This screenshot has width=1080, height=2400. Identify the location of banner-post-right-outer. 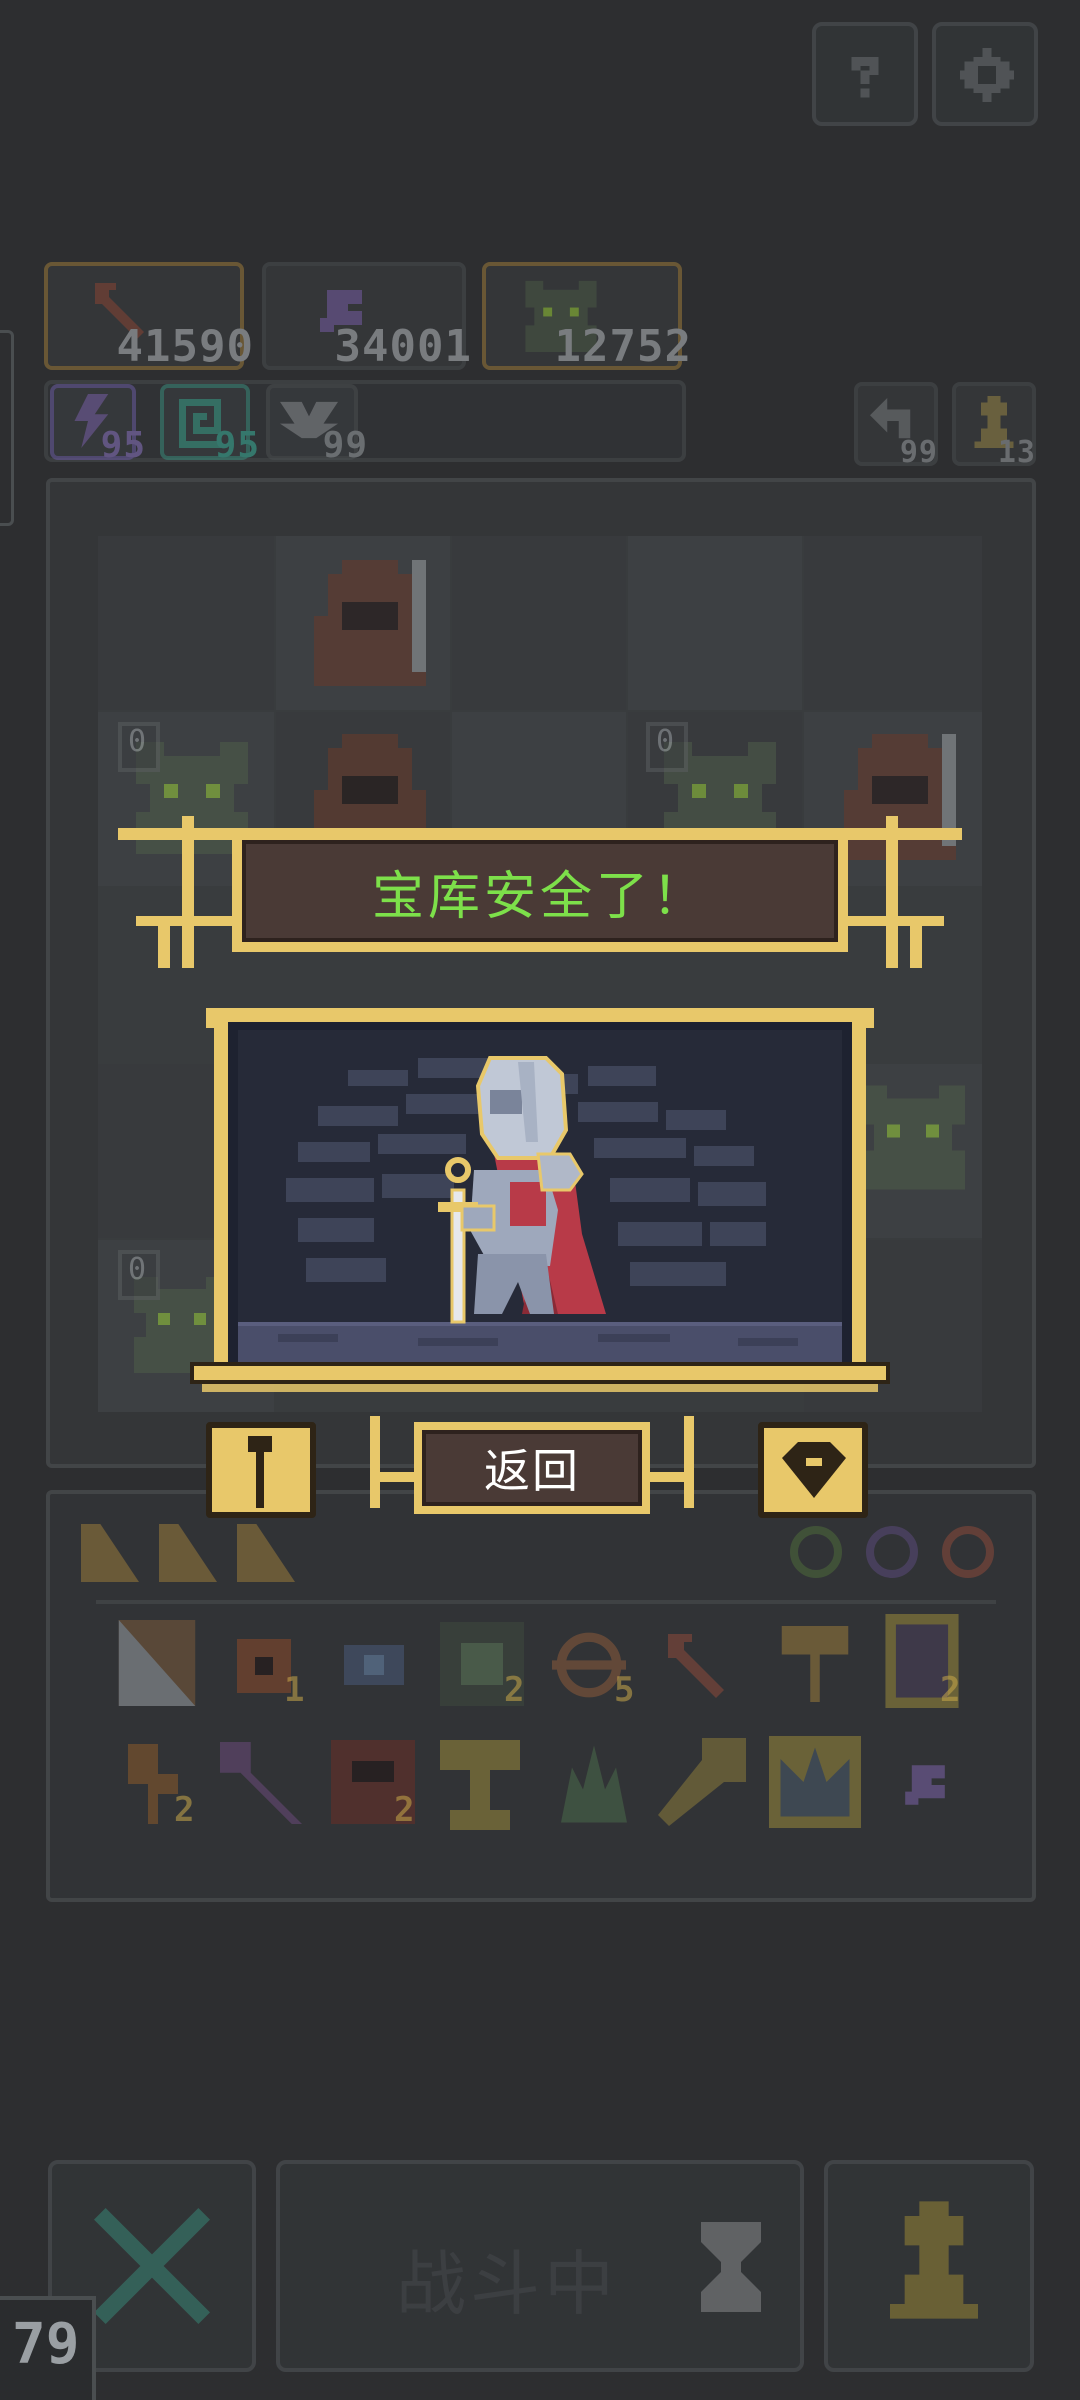
(916, 946).